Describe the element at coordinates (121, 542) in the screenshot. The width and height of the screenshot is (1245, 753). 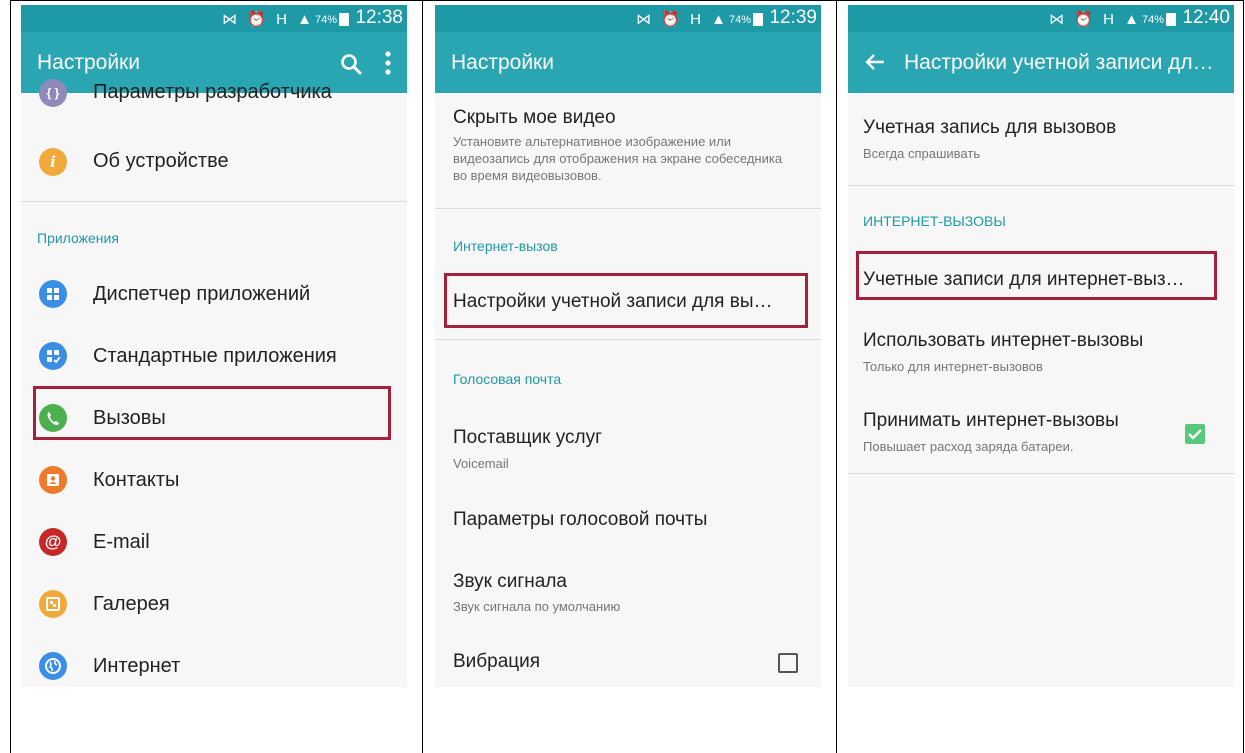
I see `list-item-label: E-mail` at that location.